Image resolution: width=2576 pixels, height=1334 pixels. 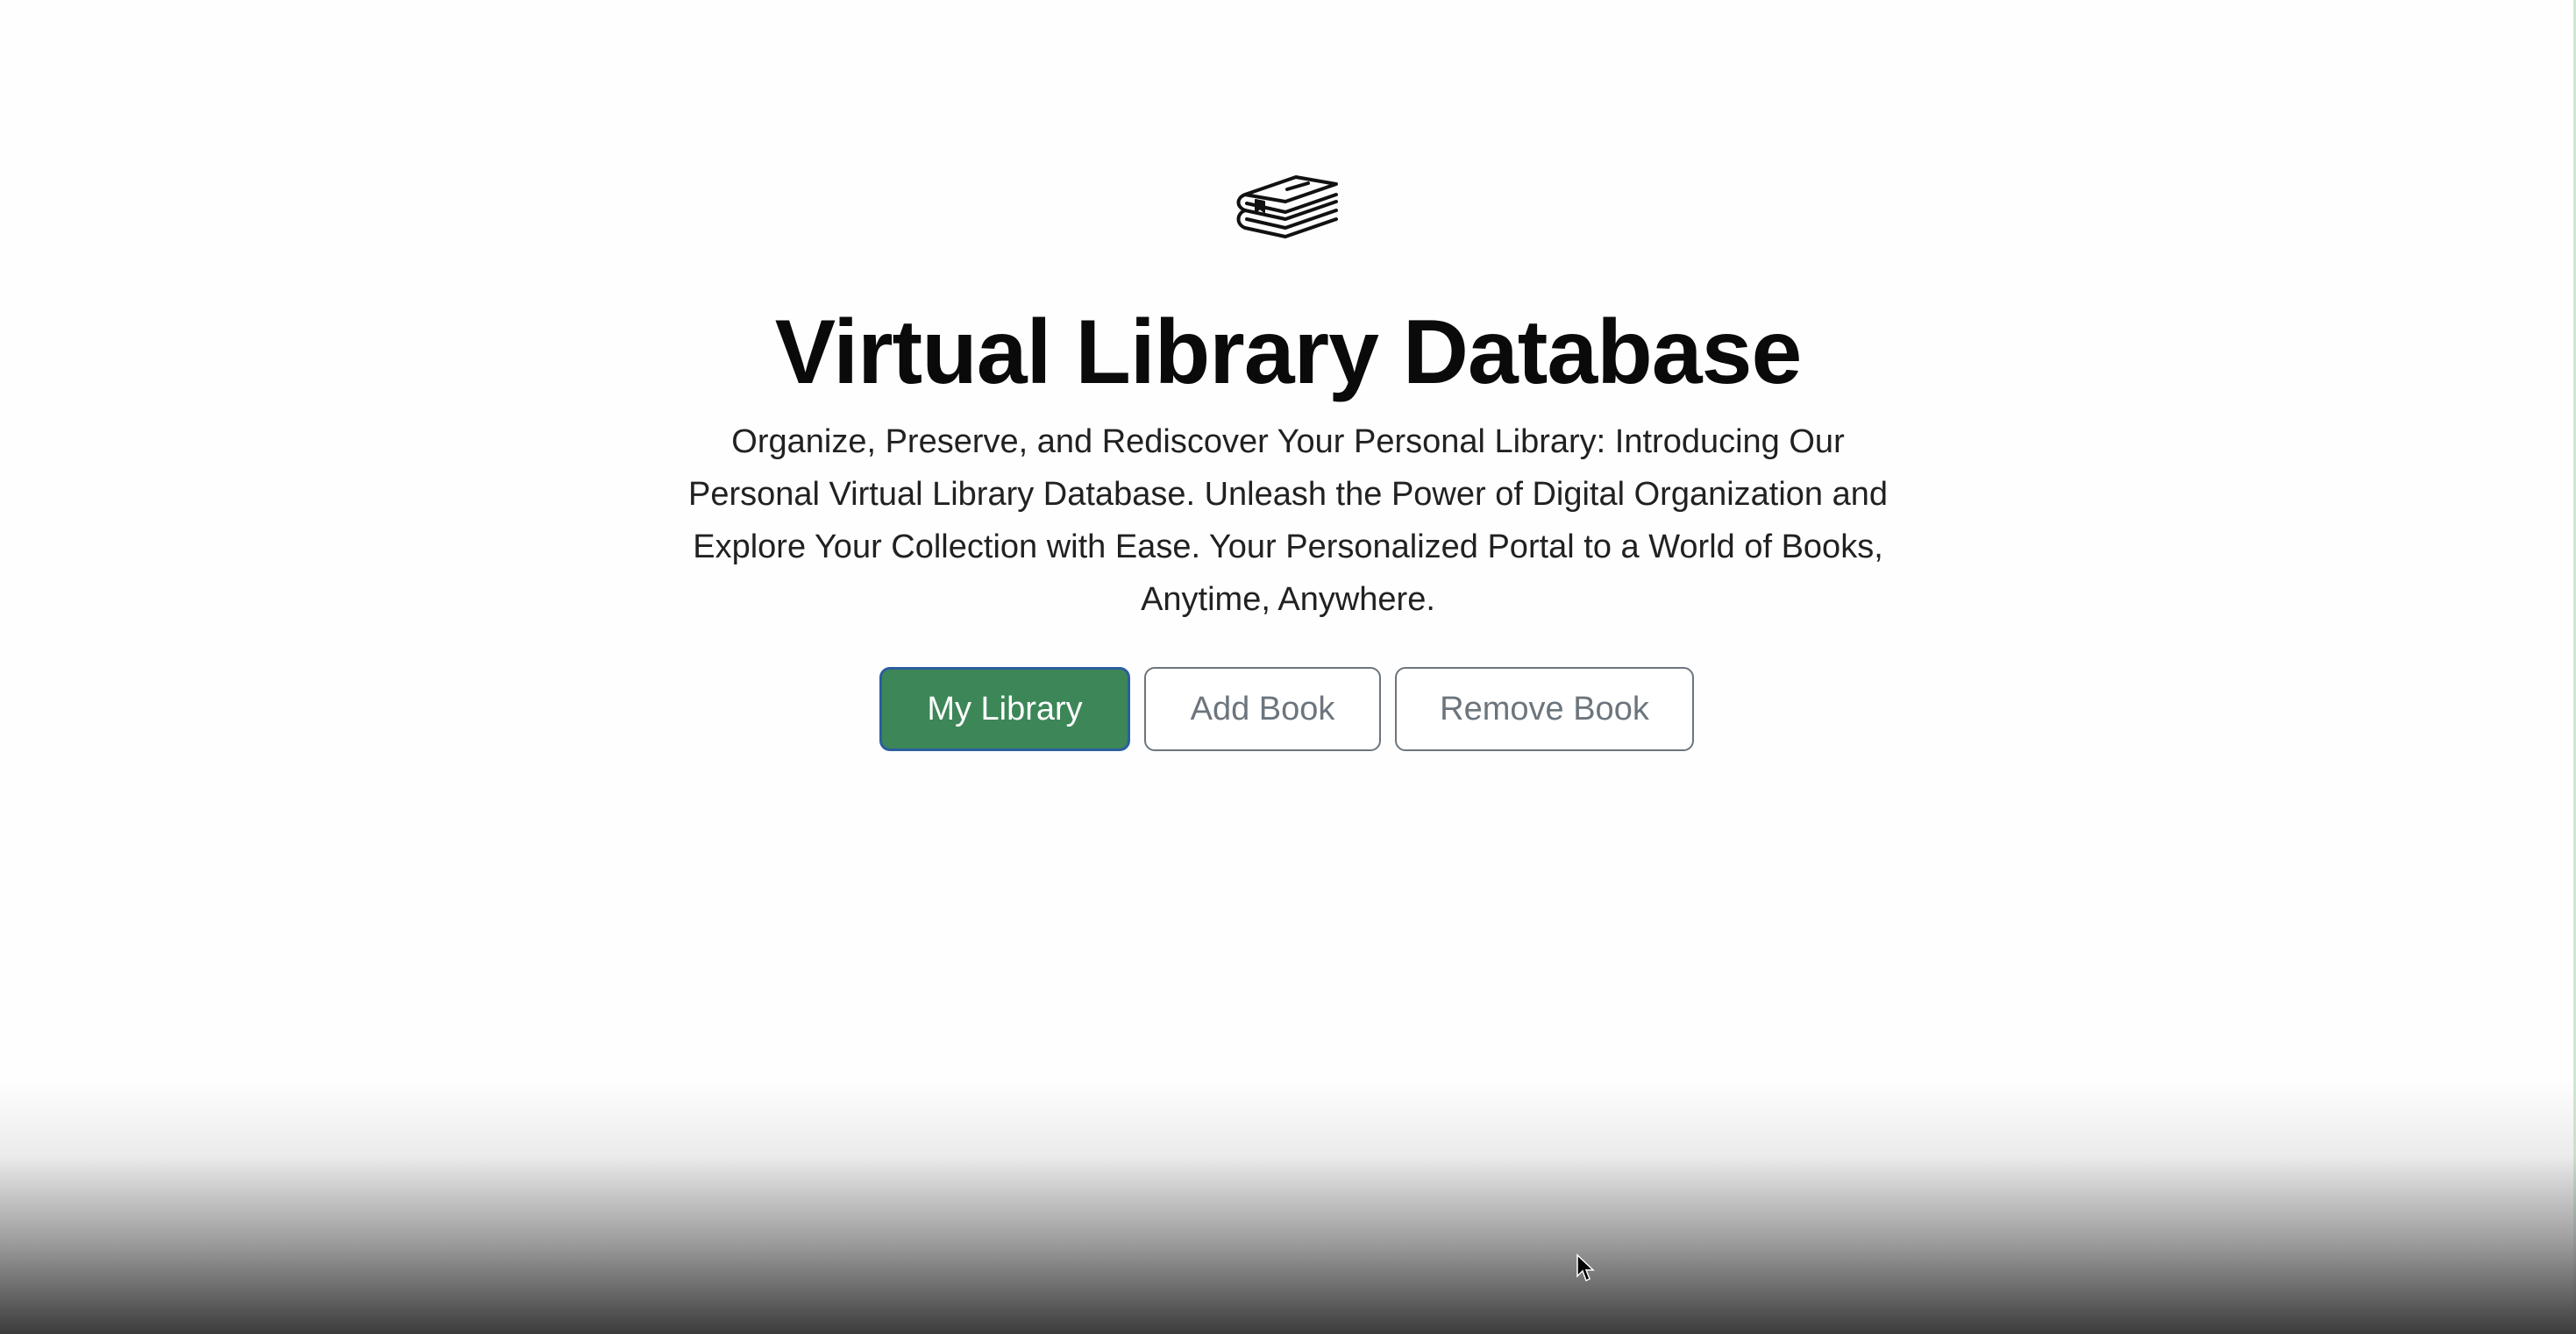 I want to click on action-buttons: My Library Add Book Remove Book, so click(x=1286, y=709).